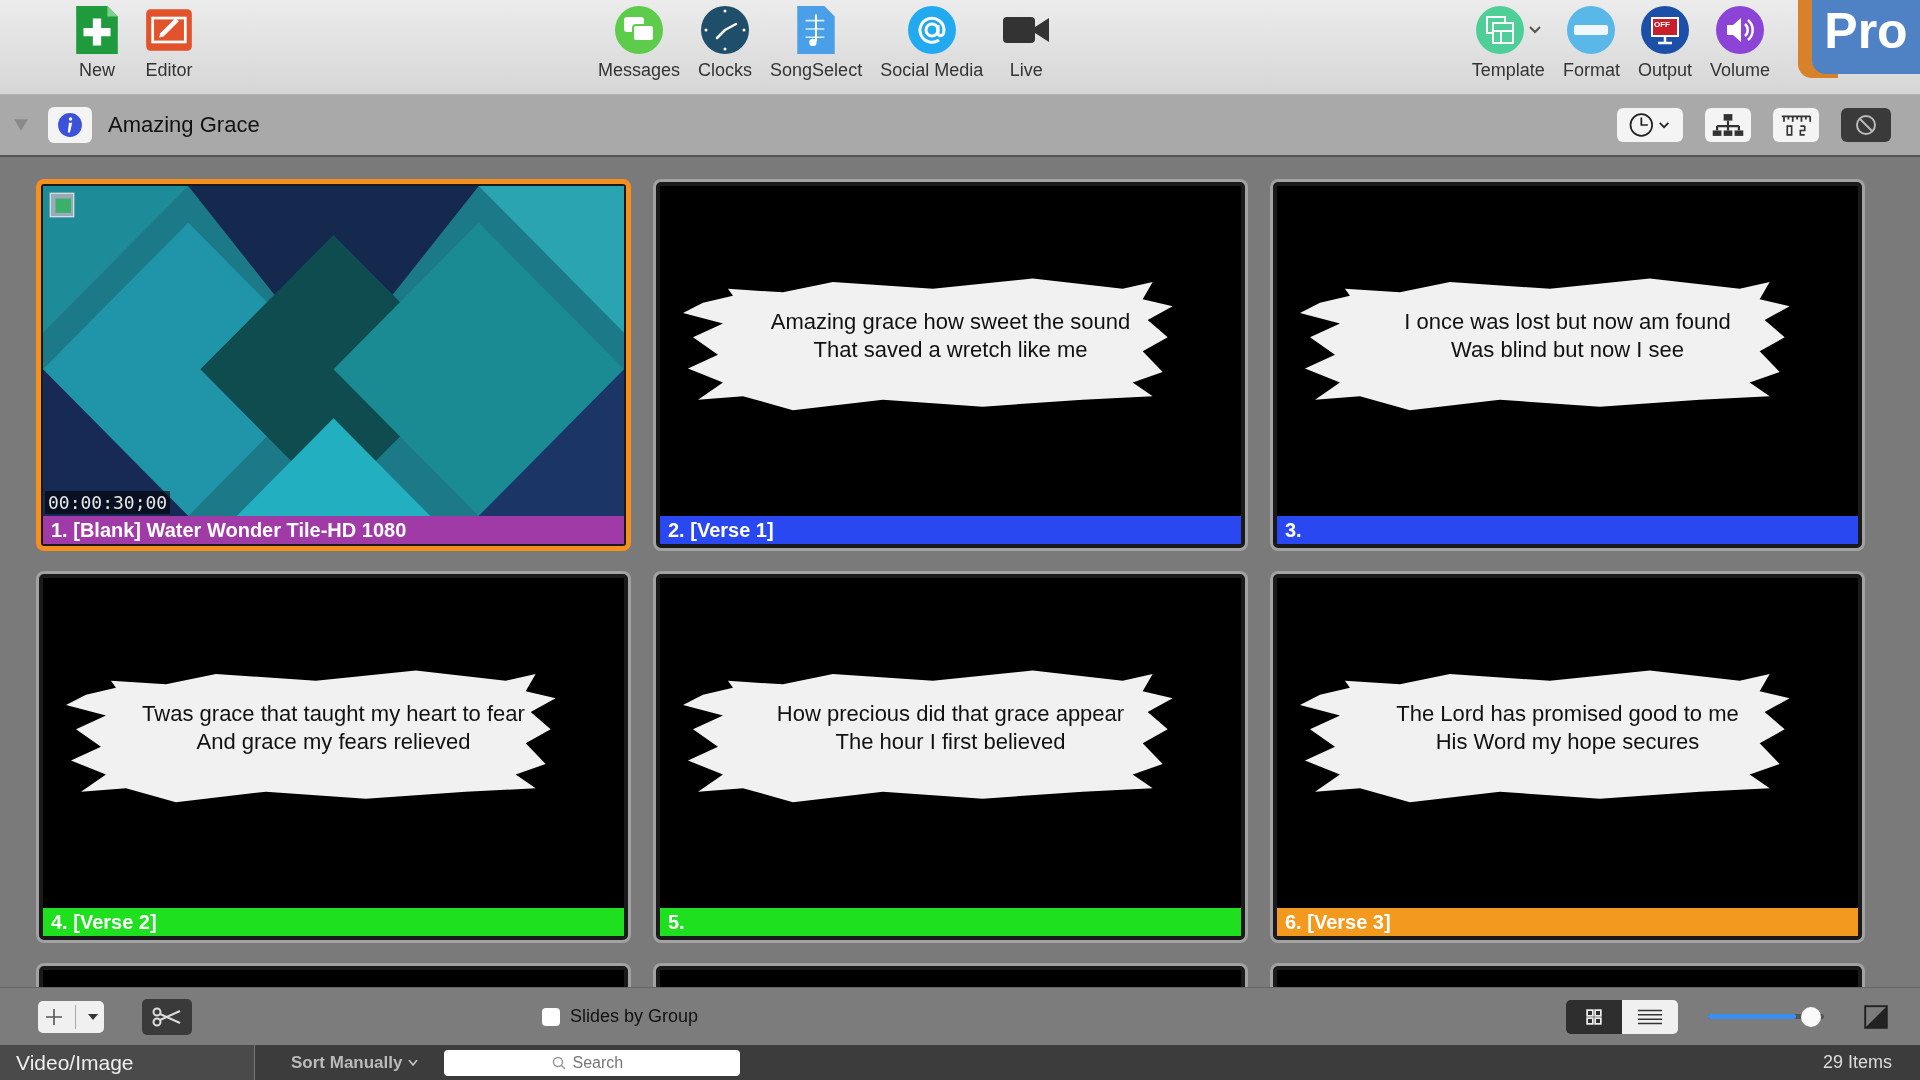 This screenshot has height=1080, width=1920. I want to click on slide-thumbnail: Amazing grace how sweet the sound That saved a wretch like me 2. [Verse 1], so click(950, 365).